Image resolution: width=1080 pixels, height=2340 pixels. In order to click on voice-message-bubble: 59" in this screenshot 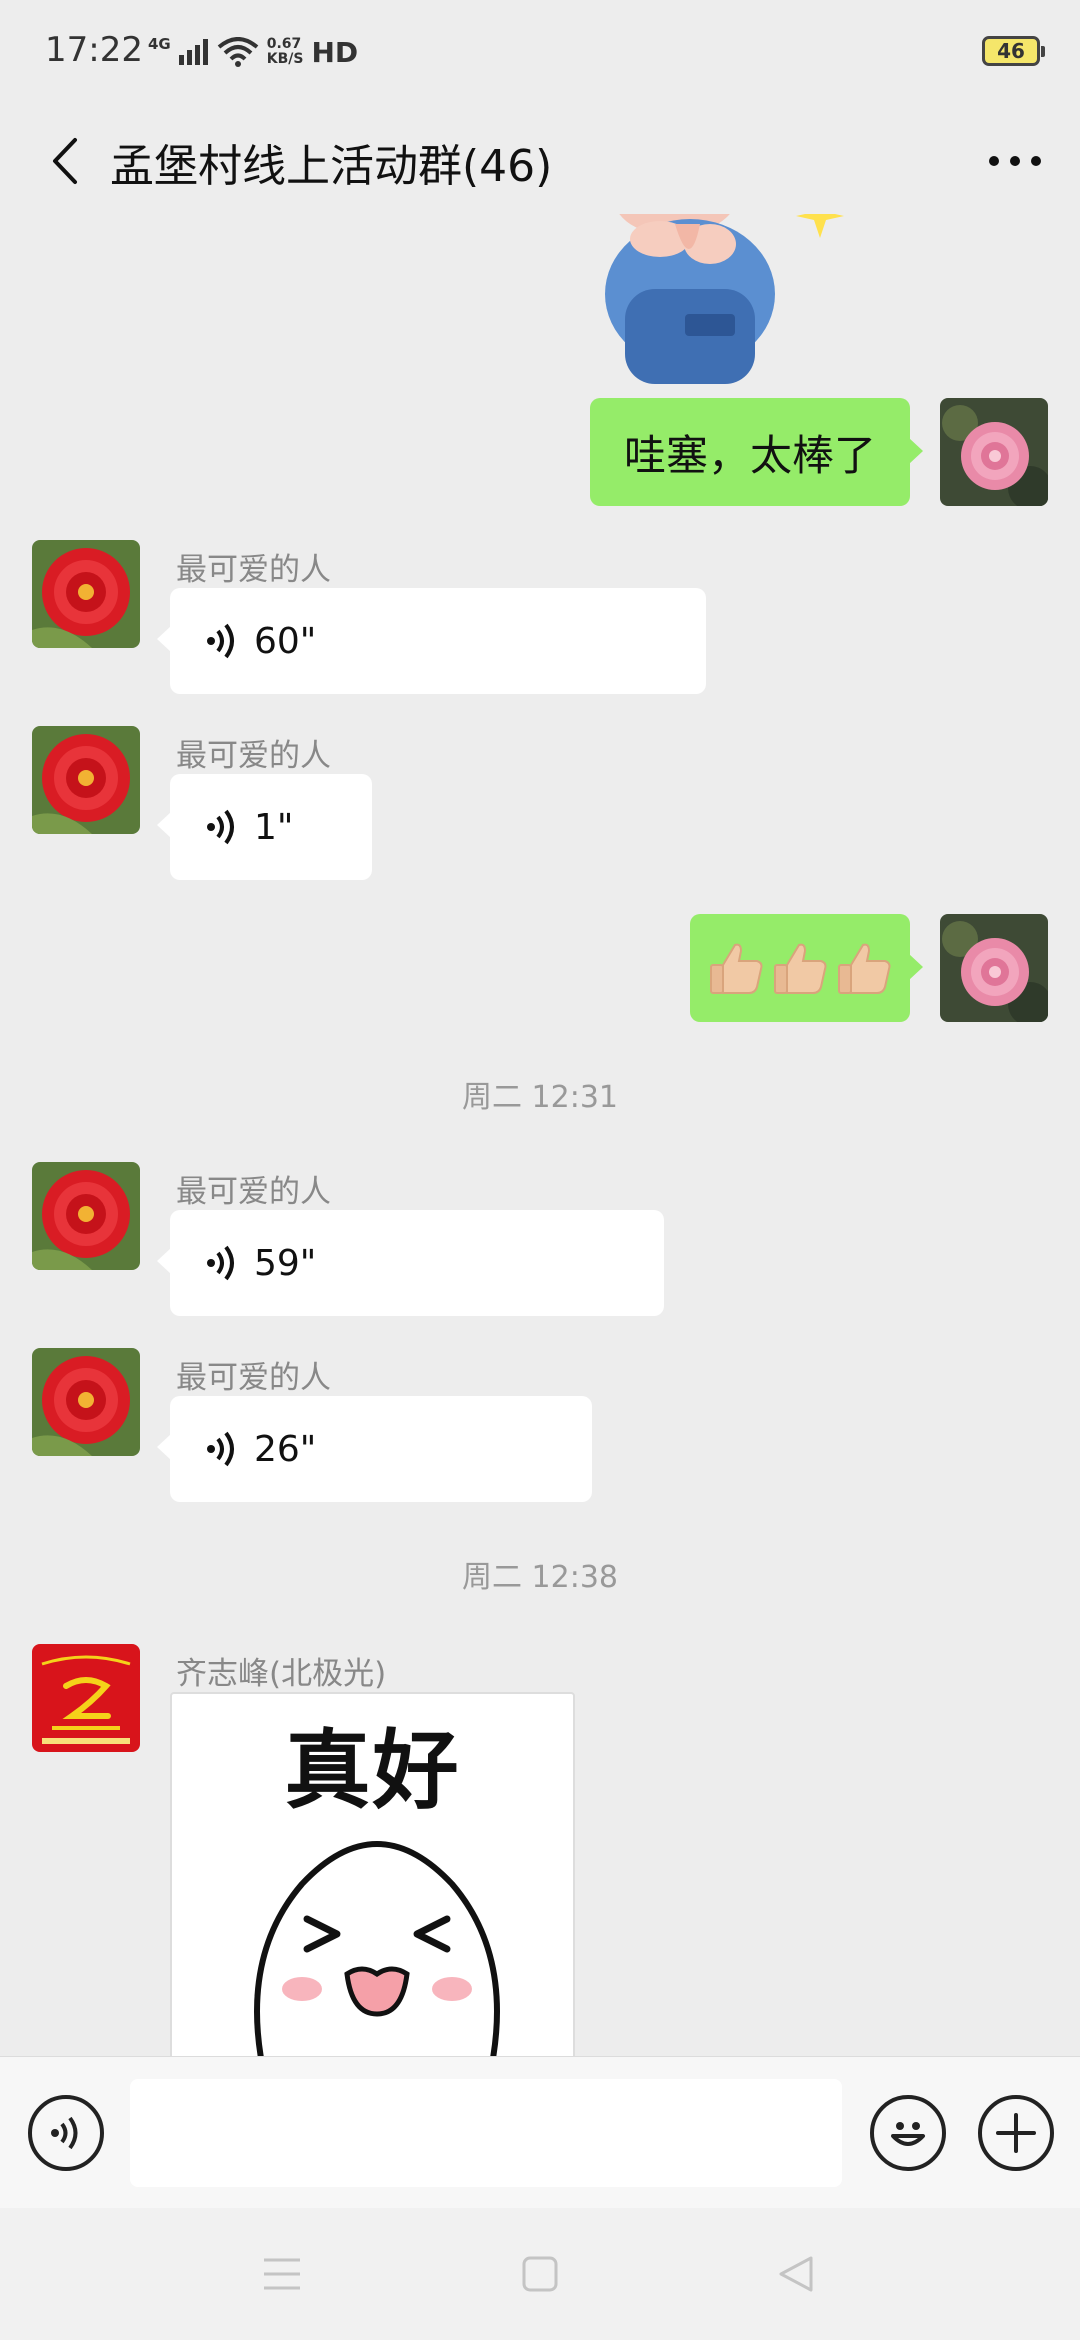, I will do `click(410, 1263)`.